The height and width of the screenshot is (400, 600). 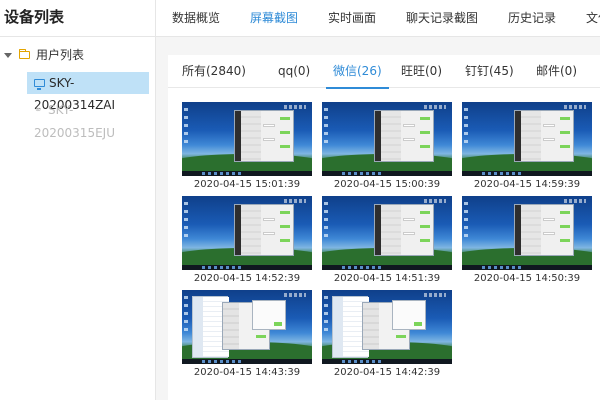 What do you see at coordinates (532, 18) in the screenshot?
I see `tab-history: 历史记录` at bounding box center [532, 18].